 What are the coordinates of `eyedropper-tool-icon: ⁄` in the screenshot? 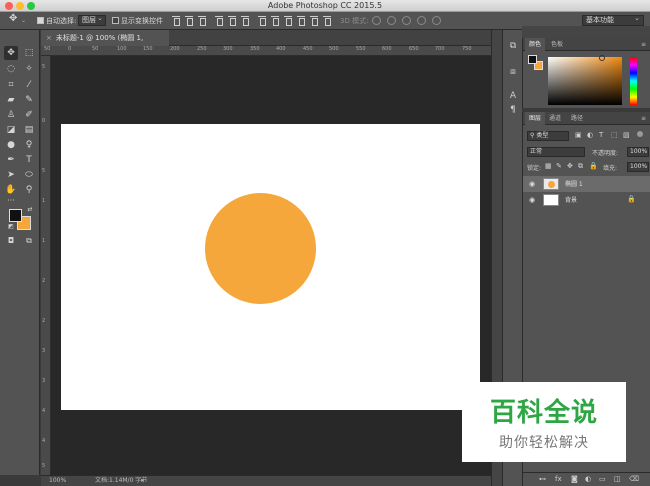 It's located at (29, 85).